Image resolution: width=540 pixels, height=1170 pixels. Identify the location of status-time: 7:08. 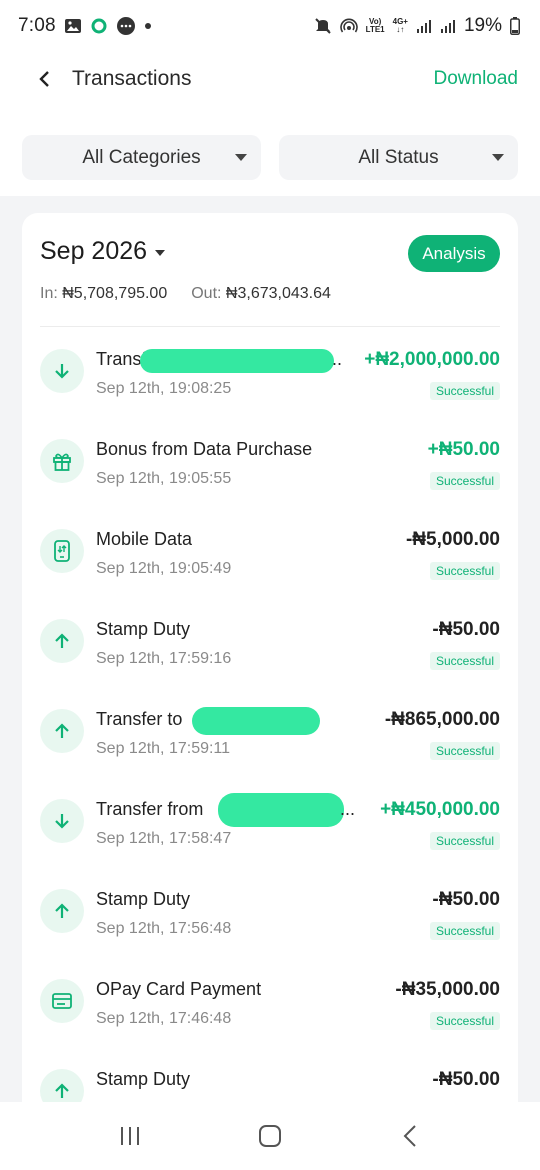
(37, 25).